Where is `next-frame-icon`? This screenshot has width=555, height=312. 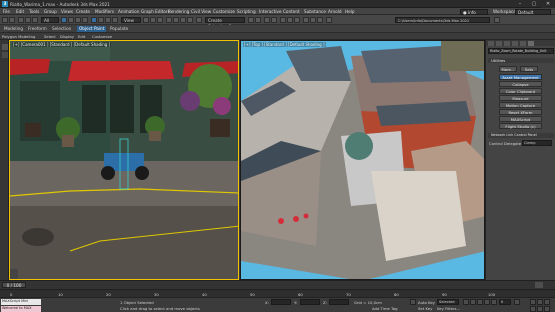
next-frame-icon is located at coordinates (487, 302).